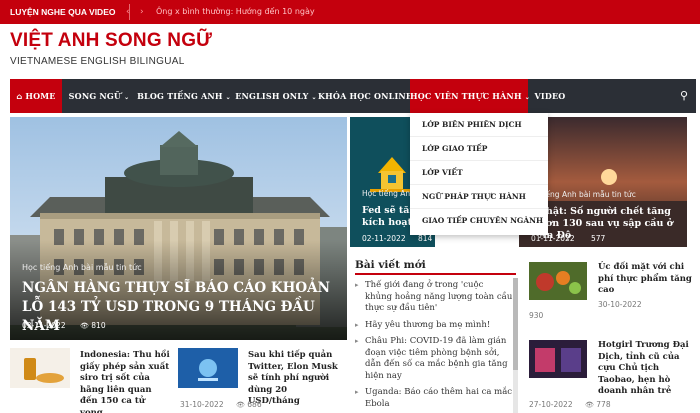 The height and width of the screenshot is (413, 700). Describe the element at coordinates (65, 12) in the screenshot. I see `ticker-label: LUYỆN NGHE QUA VIDEO` at that location.